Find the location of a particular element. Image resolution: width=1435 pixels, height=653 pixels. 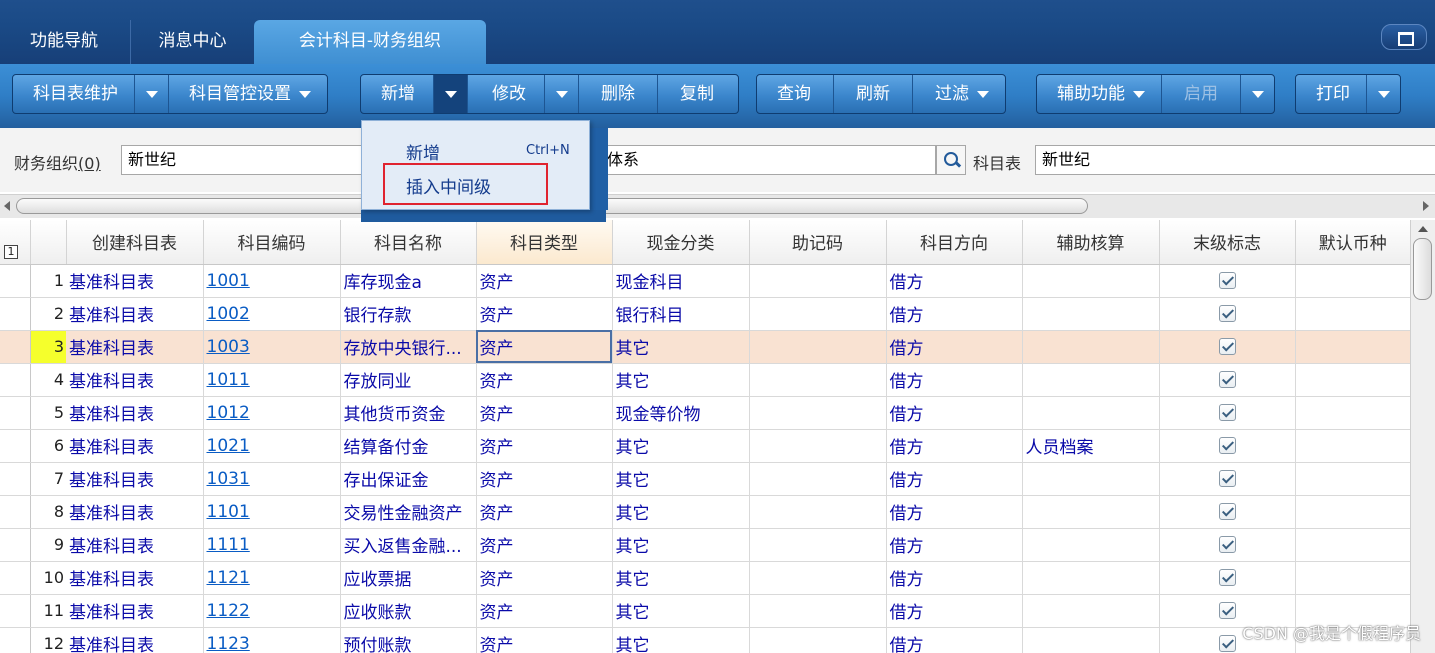

chevron-down-icon is located at coordinates (1383, 94).